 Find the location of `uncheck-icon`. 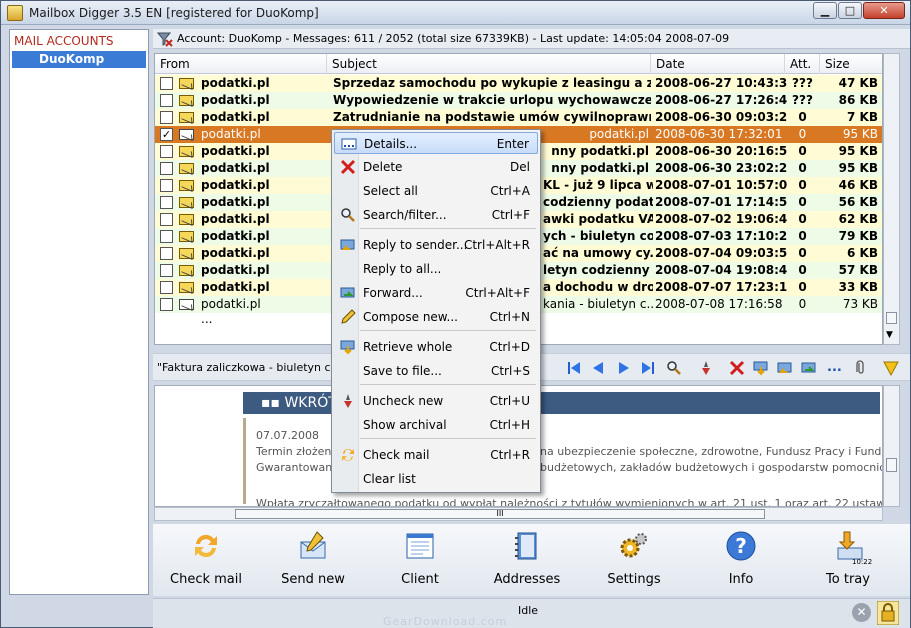

uncheck-icon is located at coordinates (706, 368).